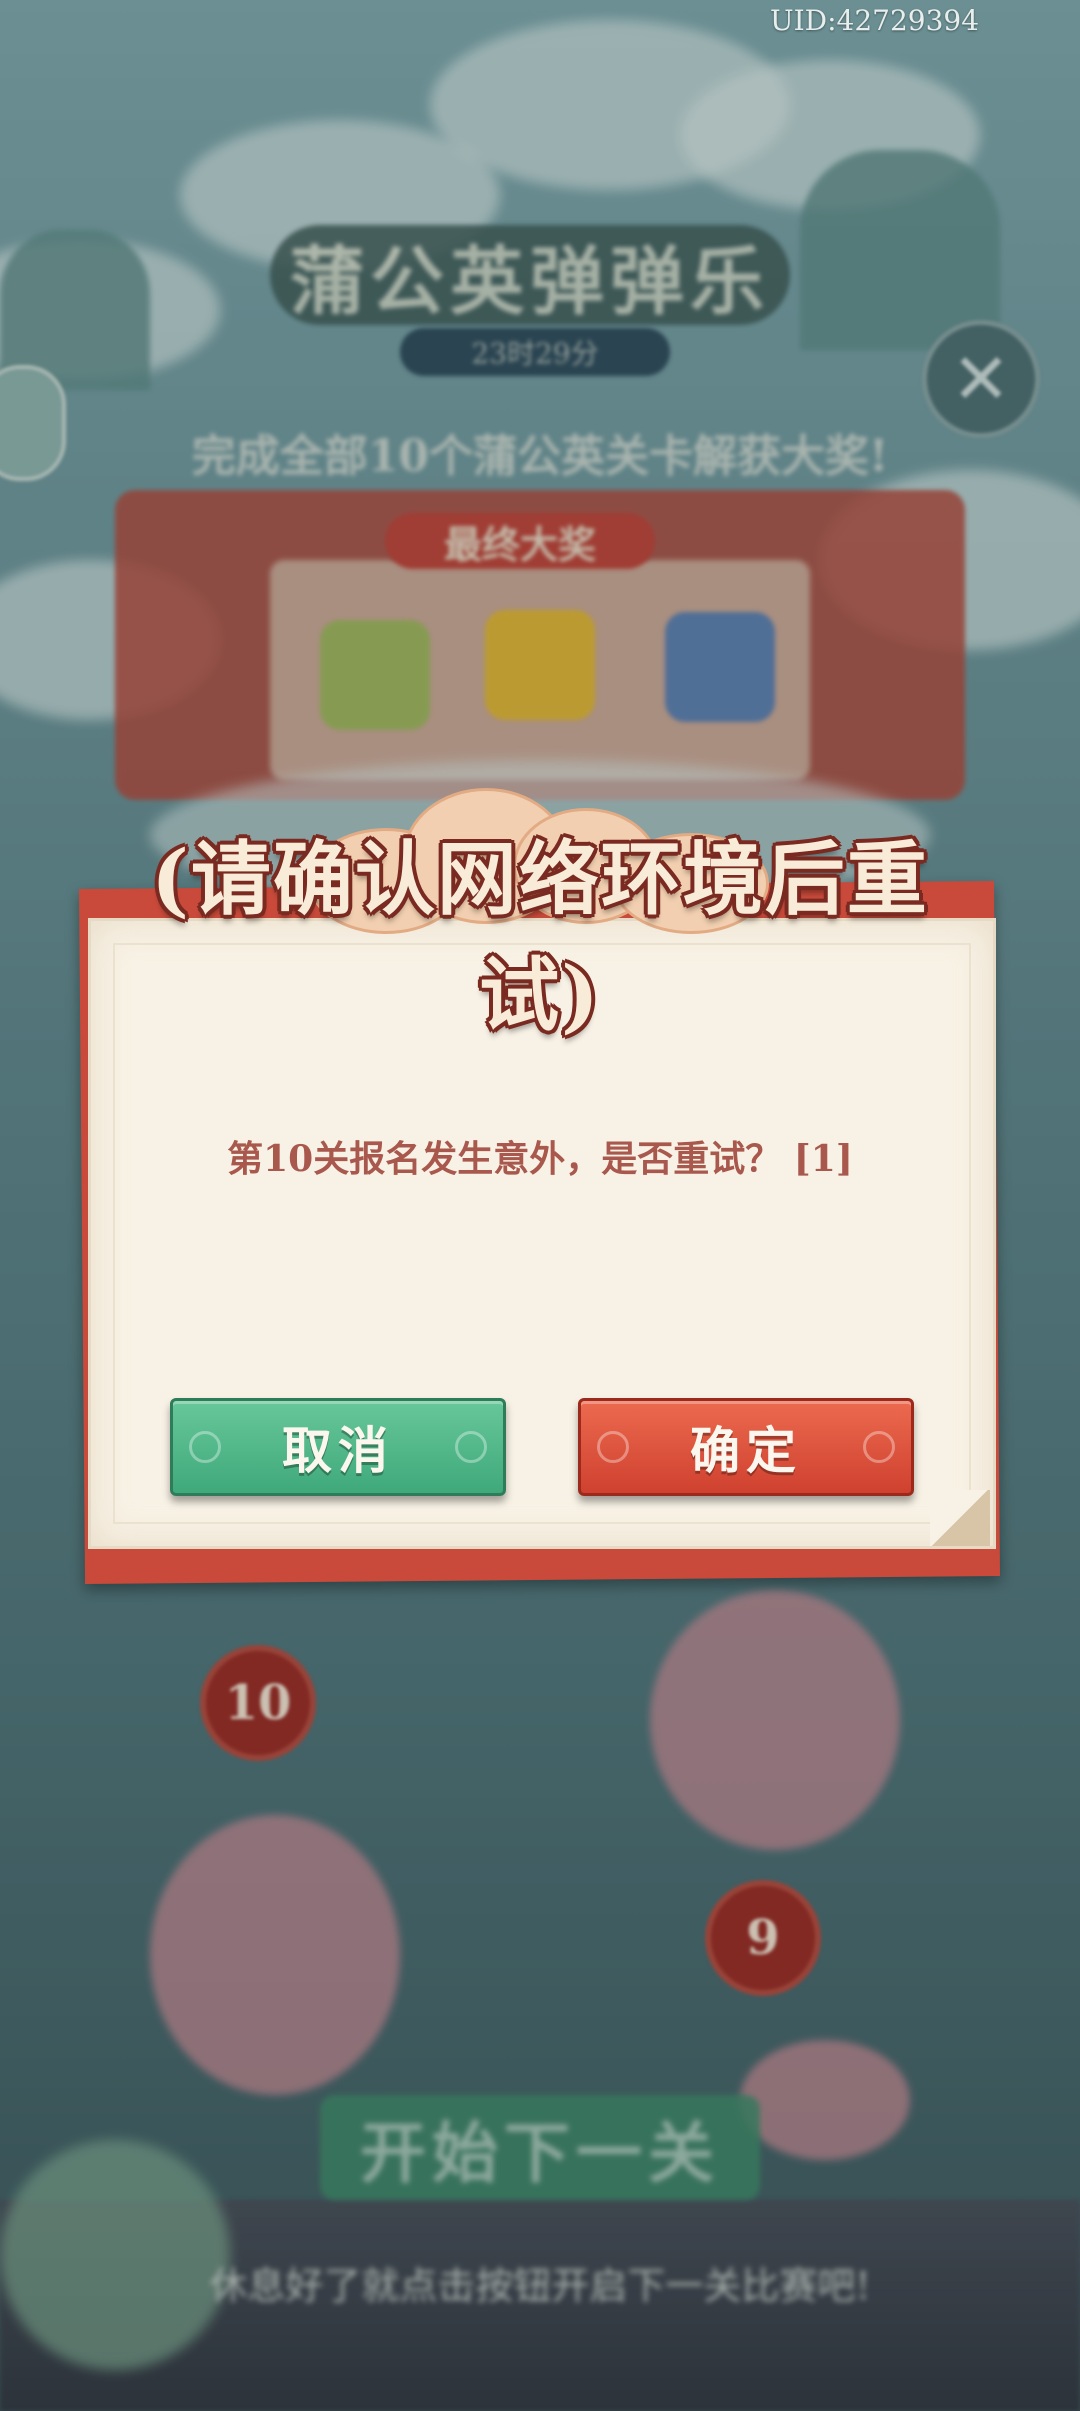 The height and width of the screenshot is (2411, 1080). What do you see at coordinates (960, 1518) in the screenshot?
I see `page-curl` at bounding box center [960, 1518].